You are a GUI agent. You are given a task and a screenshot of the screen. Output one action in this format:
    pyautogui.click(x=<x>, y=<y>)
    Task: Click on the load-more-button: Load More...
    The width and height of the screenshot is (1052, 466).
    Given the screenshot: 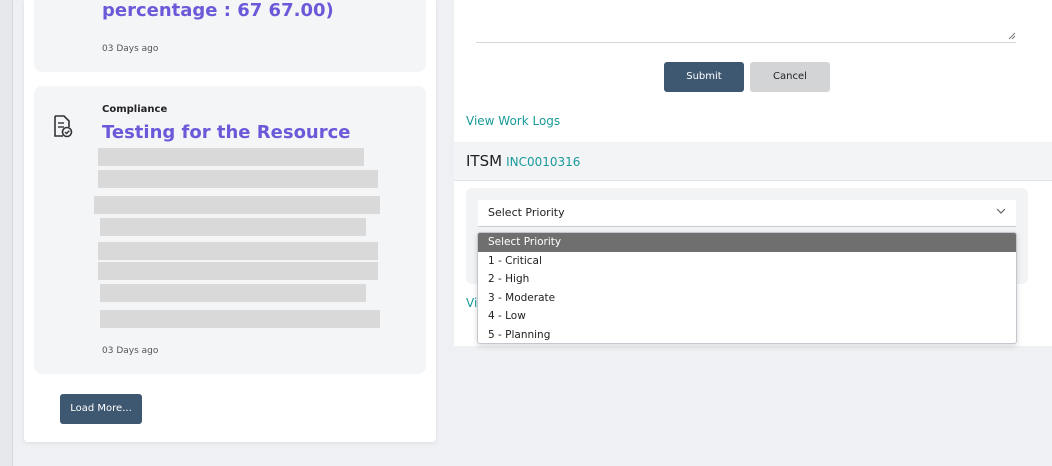 What is the action you would take?
    pyautogui.click(x=101, y=409)
    